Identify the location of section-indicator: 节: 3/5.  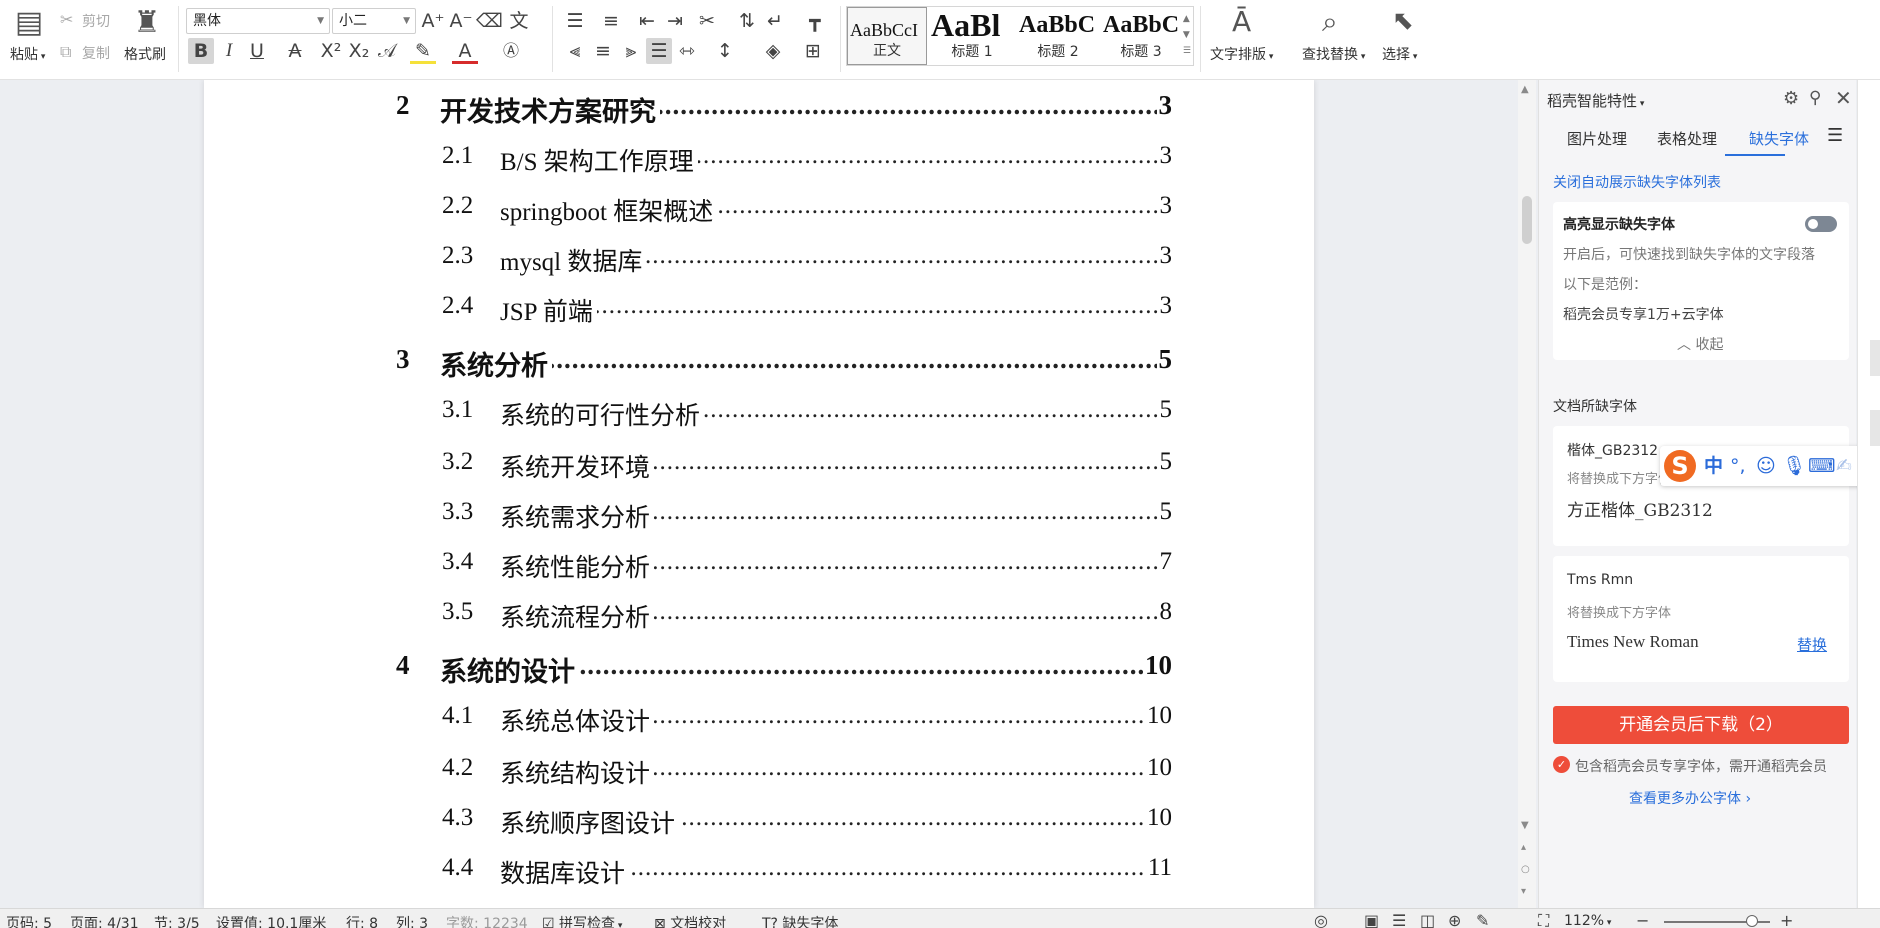
(177, 920).